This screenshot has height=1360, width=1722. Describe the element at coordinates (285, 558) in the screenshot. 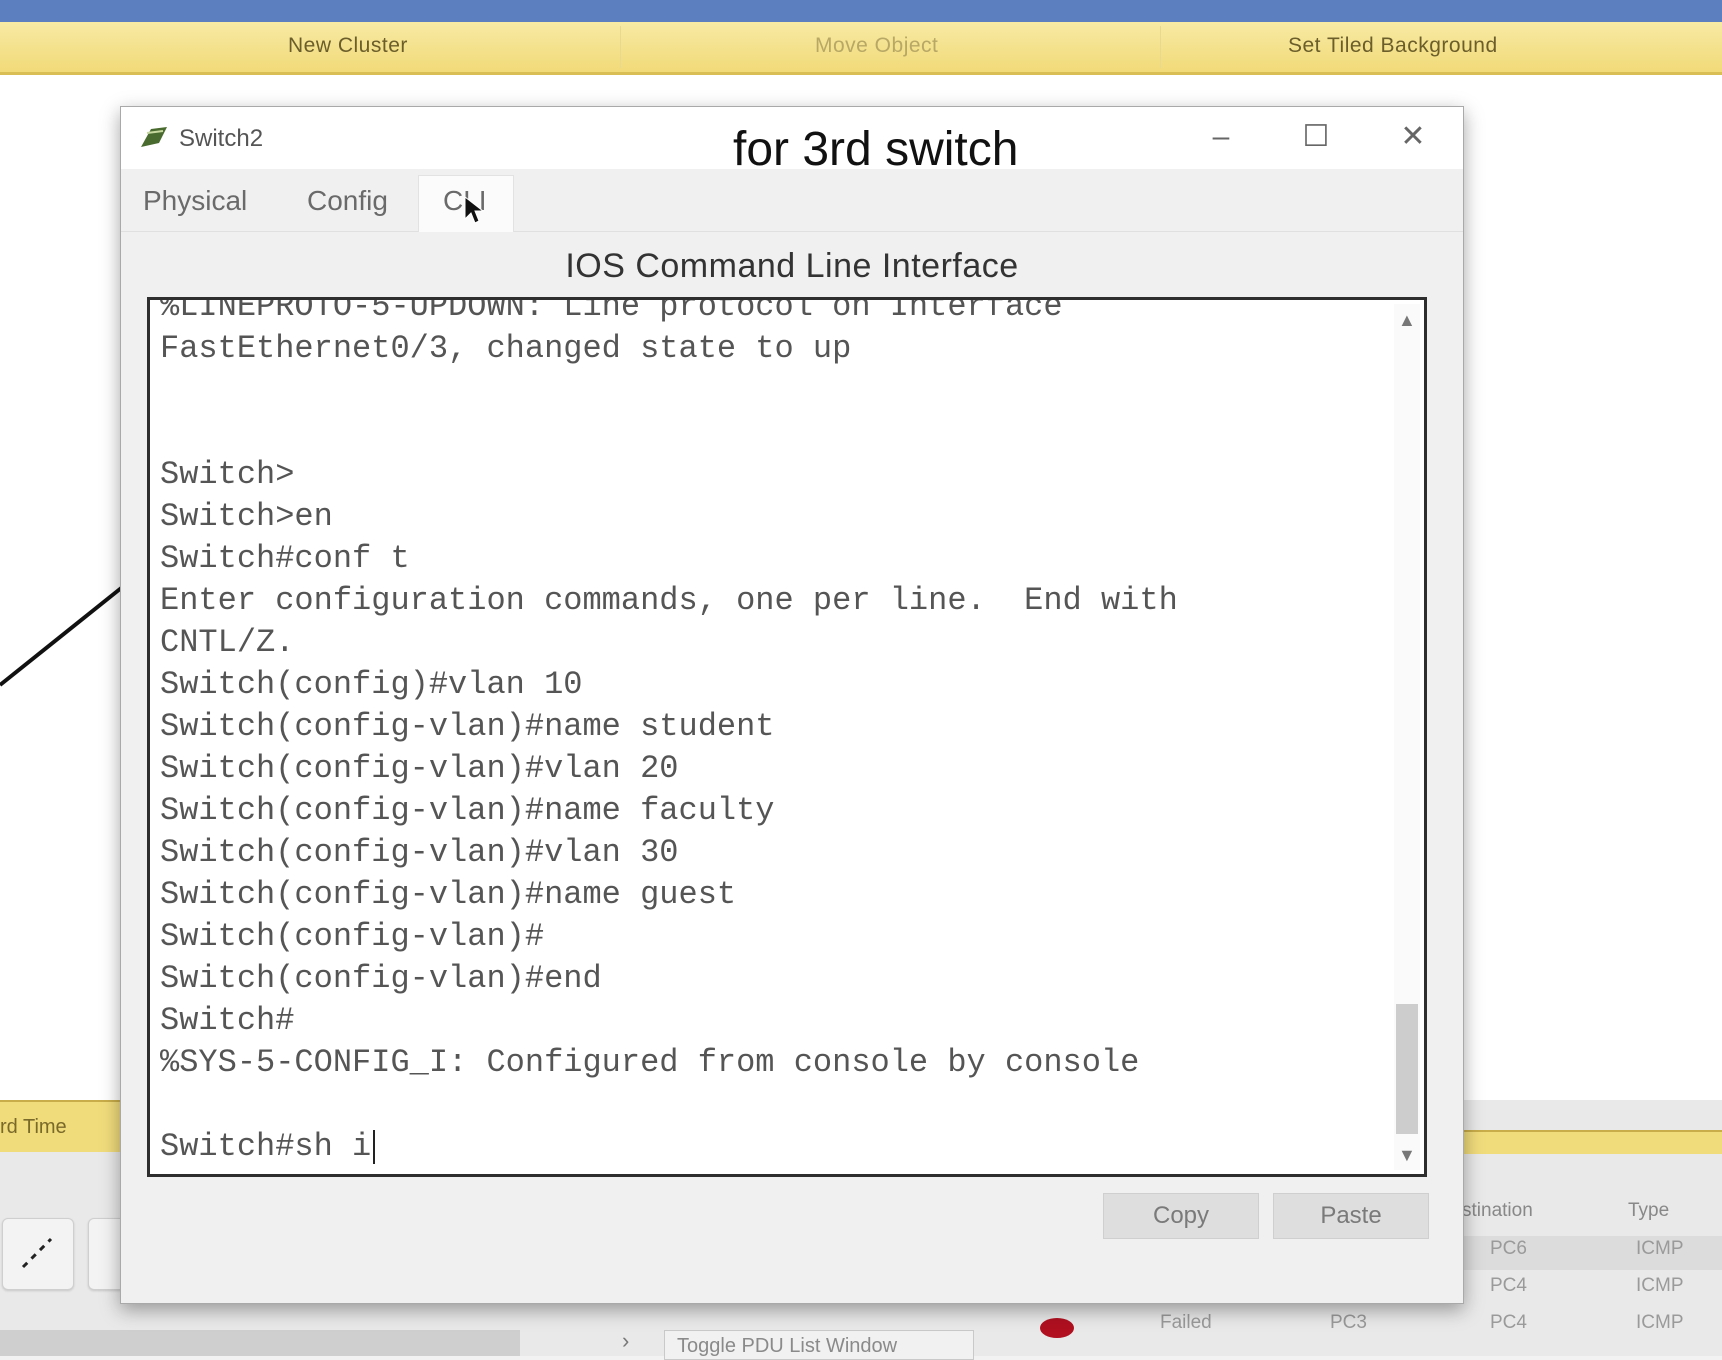

I see `terminal-line: Switch#conf t` at that location.